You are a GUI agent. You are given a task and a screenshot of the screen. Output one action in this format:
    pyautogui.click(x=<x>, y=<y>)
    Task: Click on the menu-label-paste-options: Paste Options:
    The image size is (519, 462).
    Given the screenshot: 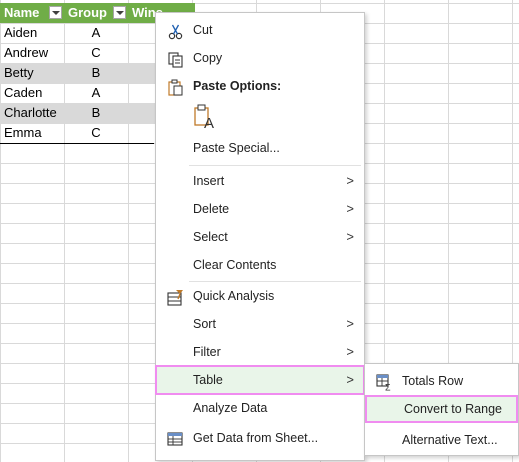 What is the action you would take?
    pyautogui.click(x=237, y=86)
    